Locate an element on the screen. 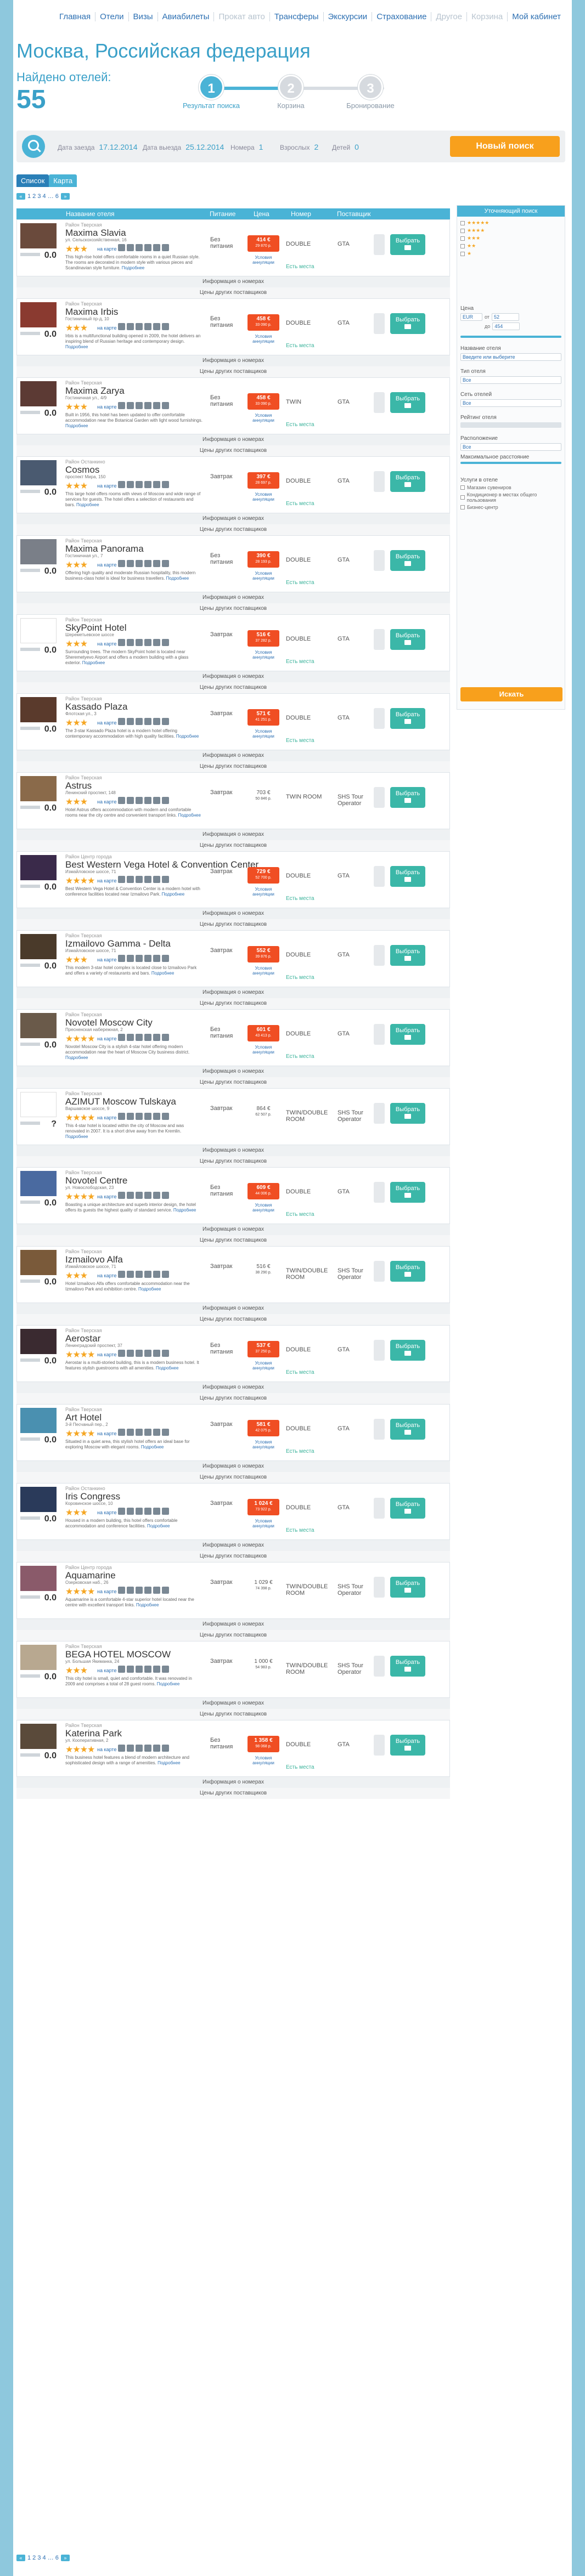  hotel-name: Katerina Park is located at coordinates (93, 1734).